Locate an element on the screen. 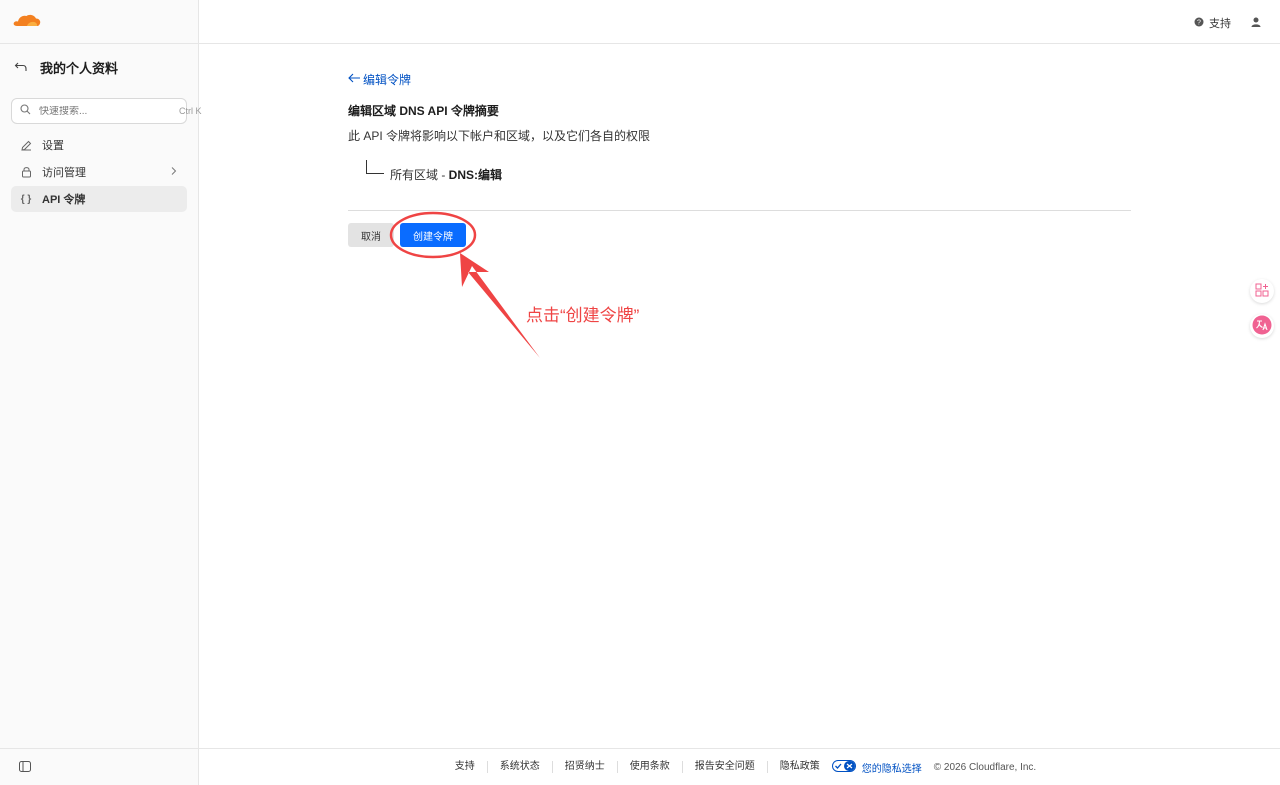 The image size is (1280, 785). sidebar-item-label: 设置 is located at coordinates (53, 146).